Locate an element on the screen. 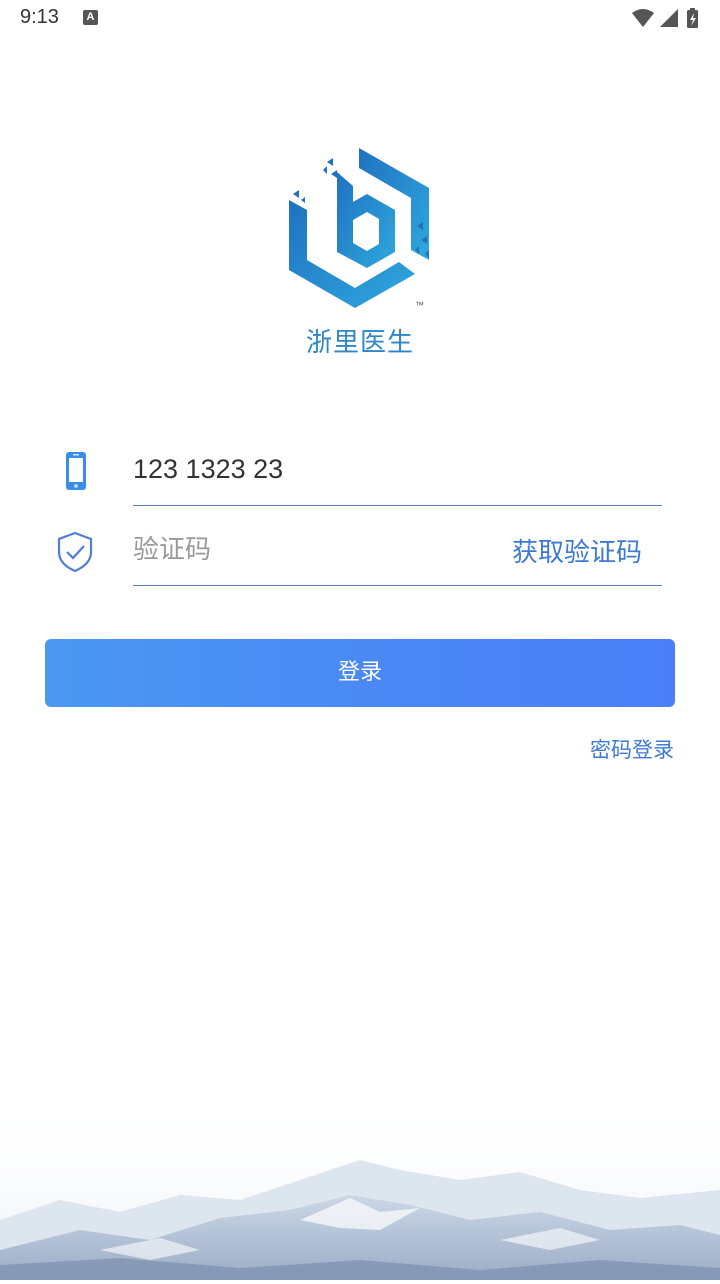  trademark-mark: ™ is located at coordinates (419, 305).